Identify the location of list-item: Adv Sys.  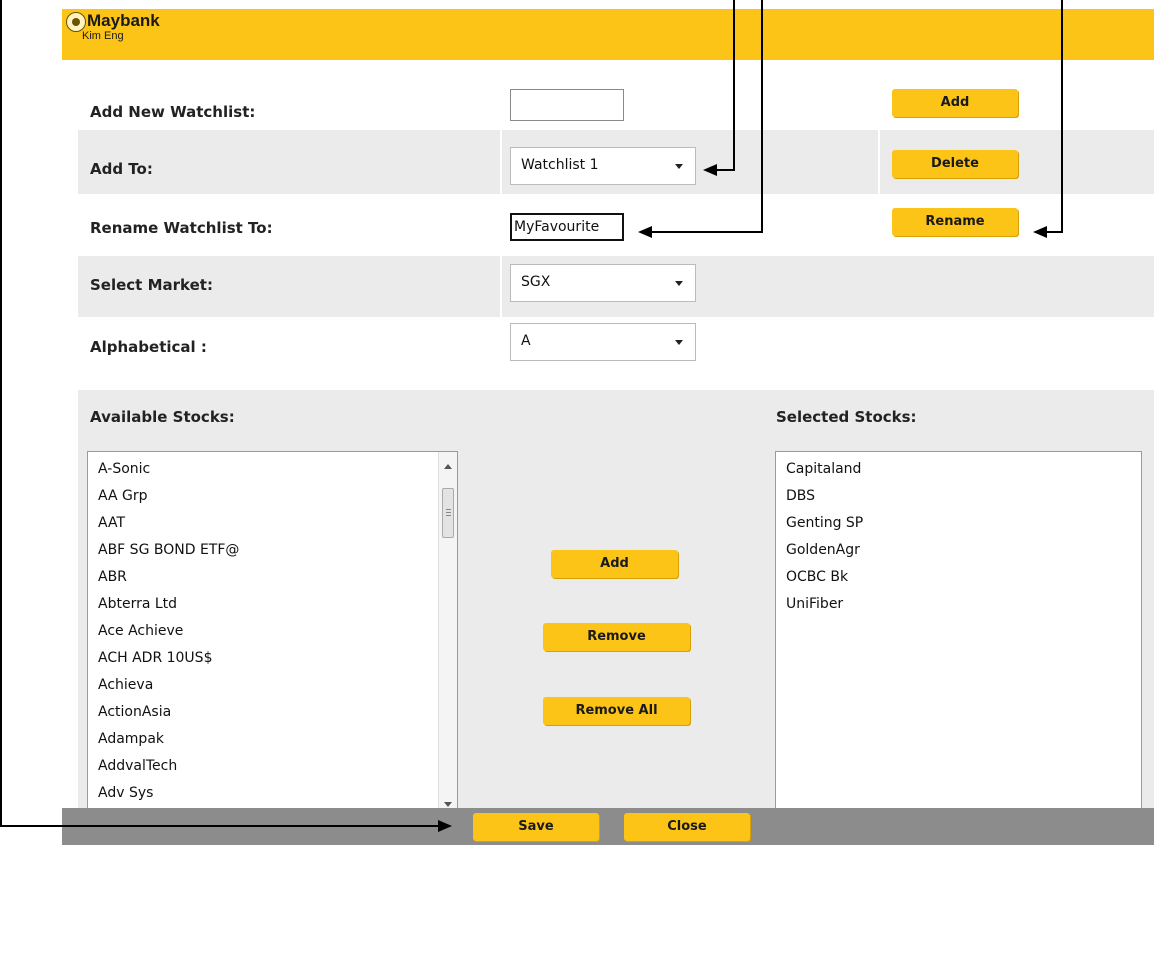
(125, 793).